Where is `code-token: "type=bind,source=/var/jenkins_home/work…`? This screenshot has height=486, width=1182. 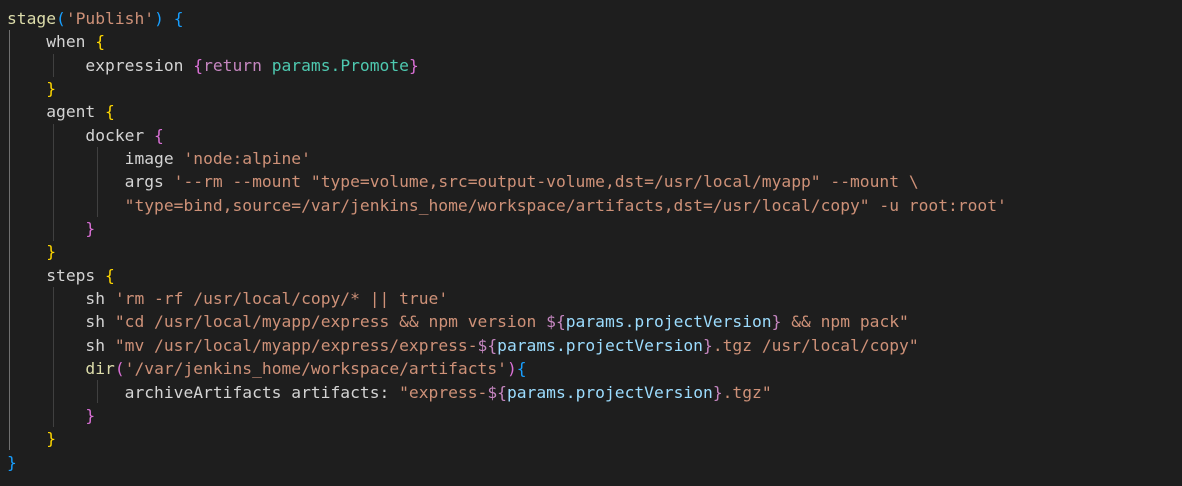
code-token: "type=bind,source=/var/jenkins_home/work… is located at coordinates (565, 205).